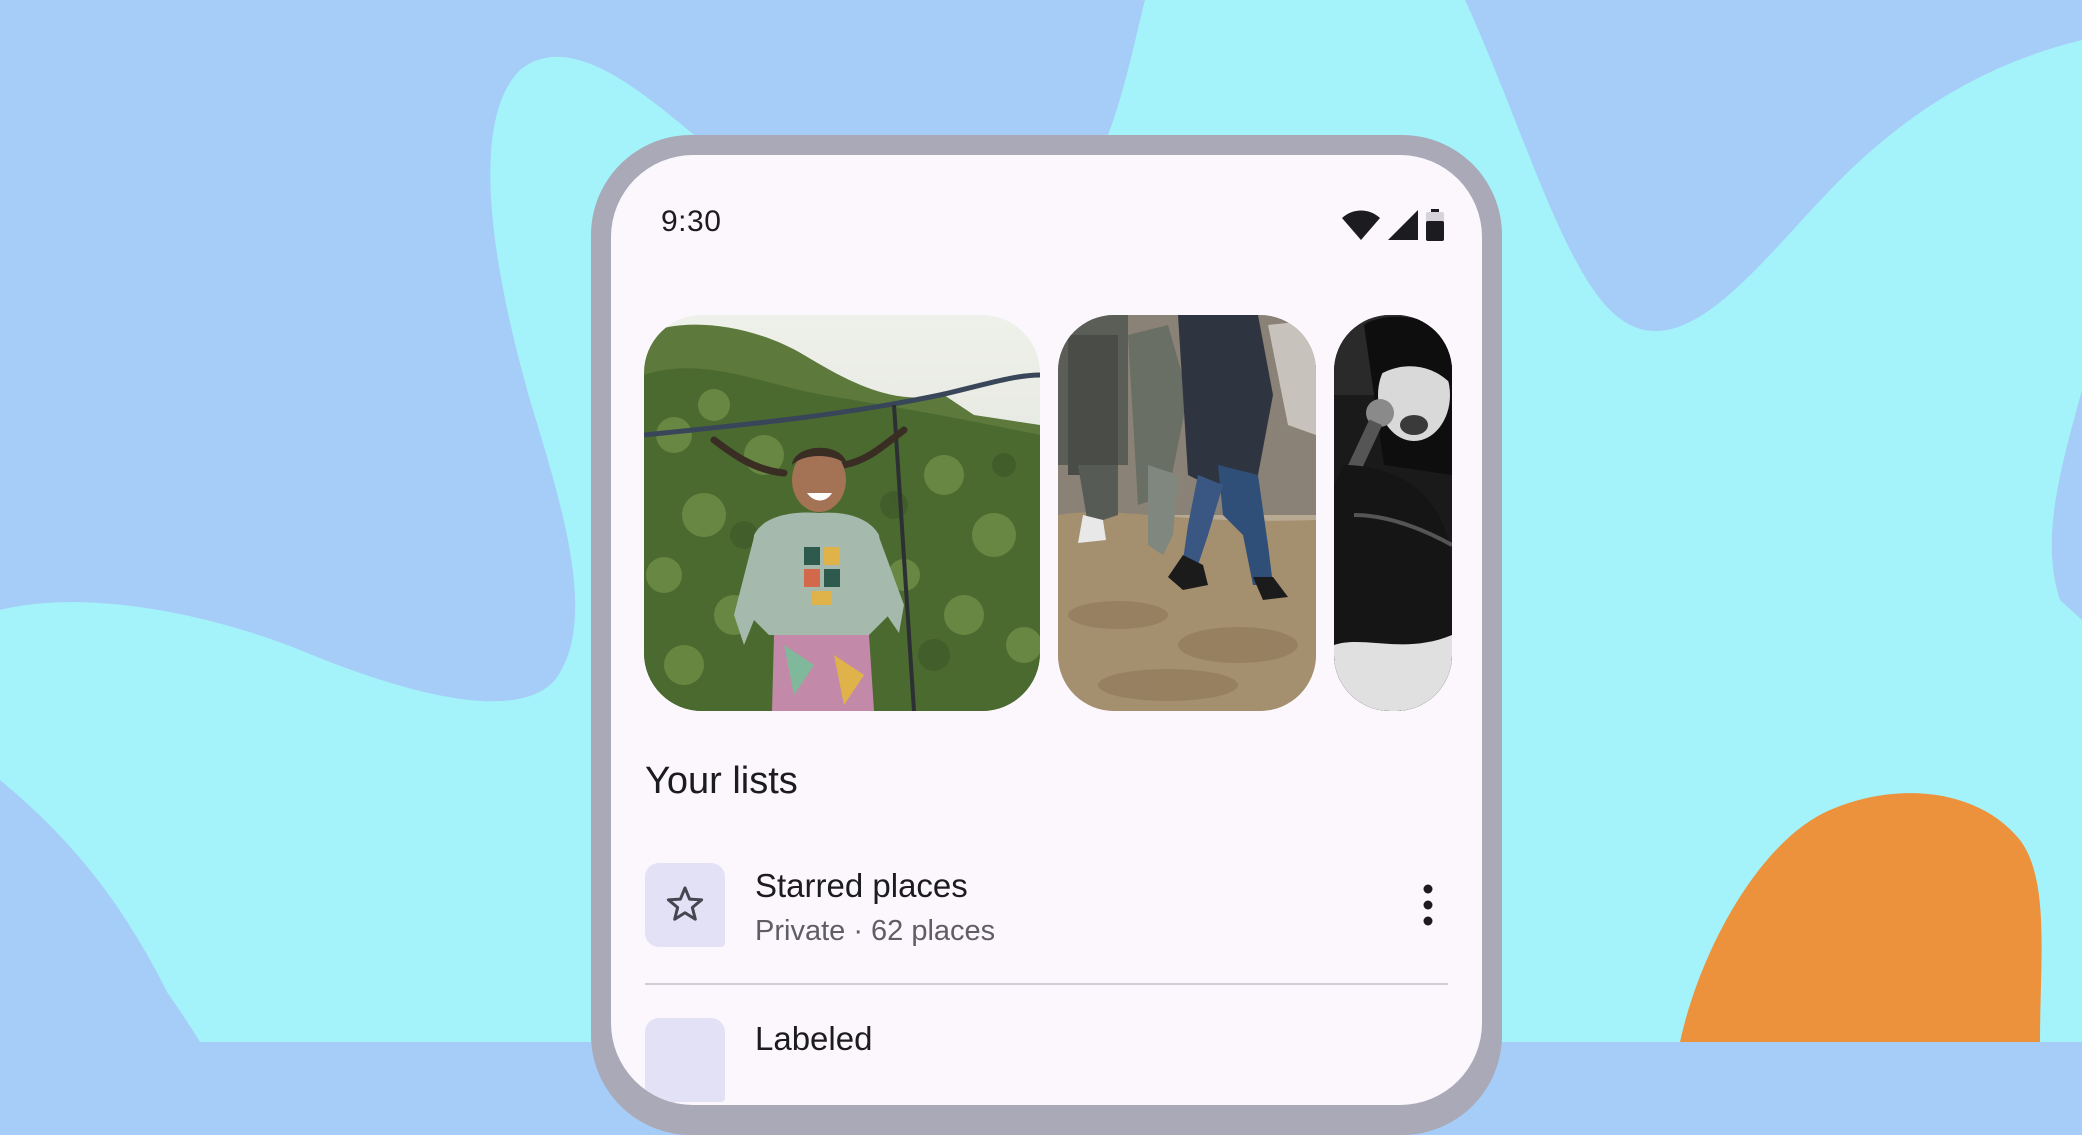 The image size is (2082, 1135). Describe the element at coordinates (1403, 227) in the screenshot. I see `cell-signal-icon` at that location.